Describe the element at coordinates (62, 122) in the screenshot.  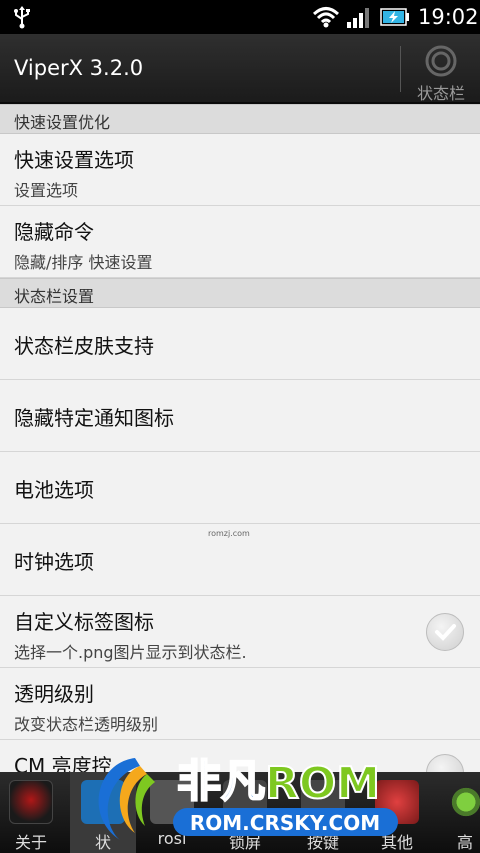
I see `section-header-label: 快速设置优化` at that location.